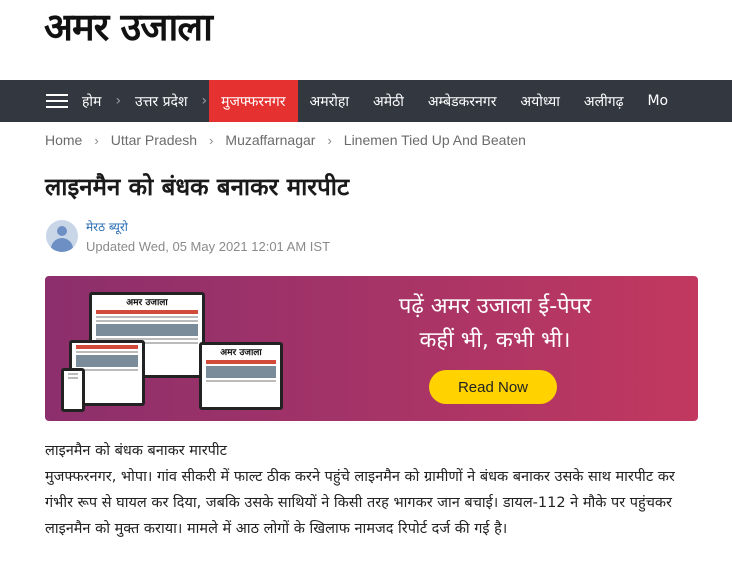 This screenshot has width=732, height=572. I want to click on hamburger-menu-icon, so click(57, 101).